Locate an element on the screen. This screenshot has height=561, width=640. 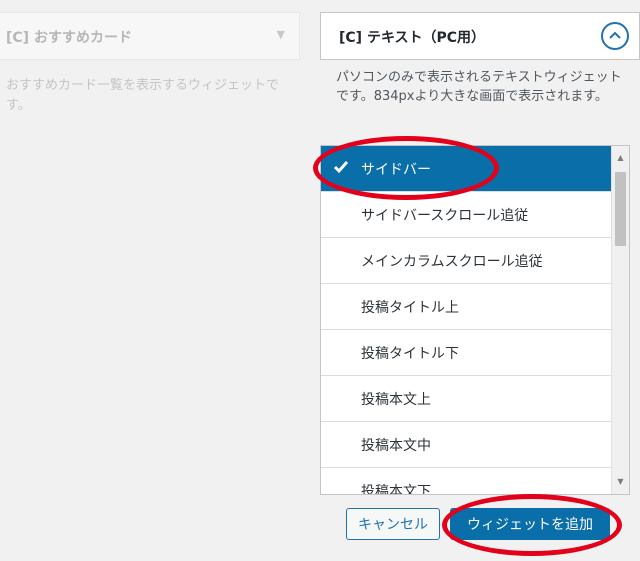
sidebar-option-main-column-scroll: メインカラムスクロール追従 is located at coordinates (466, 261).